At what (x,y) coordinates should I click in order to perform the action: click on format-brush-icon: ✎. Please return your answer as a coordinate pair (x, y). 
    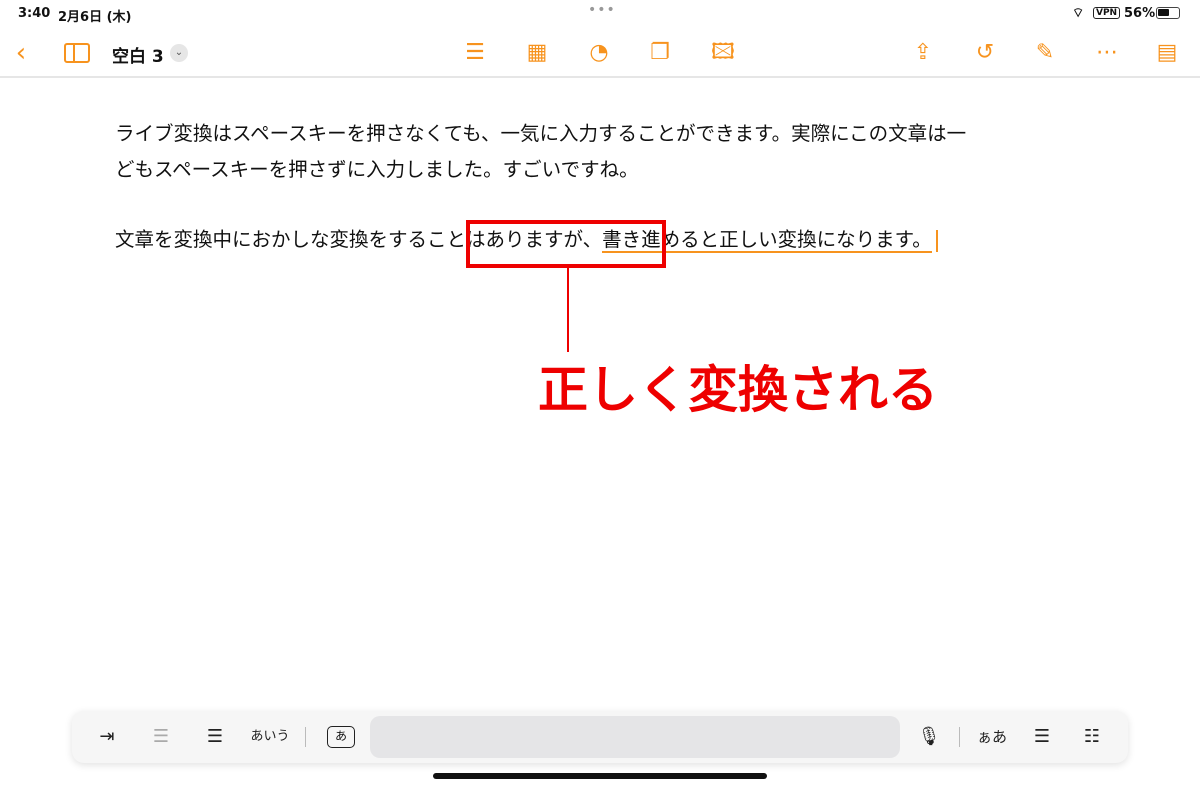
    Looking at the image, I should click on (1045, 53).